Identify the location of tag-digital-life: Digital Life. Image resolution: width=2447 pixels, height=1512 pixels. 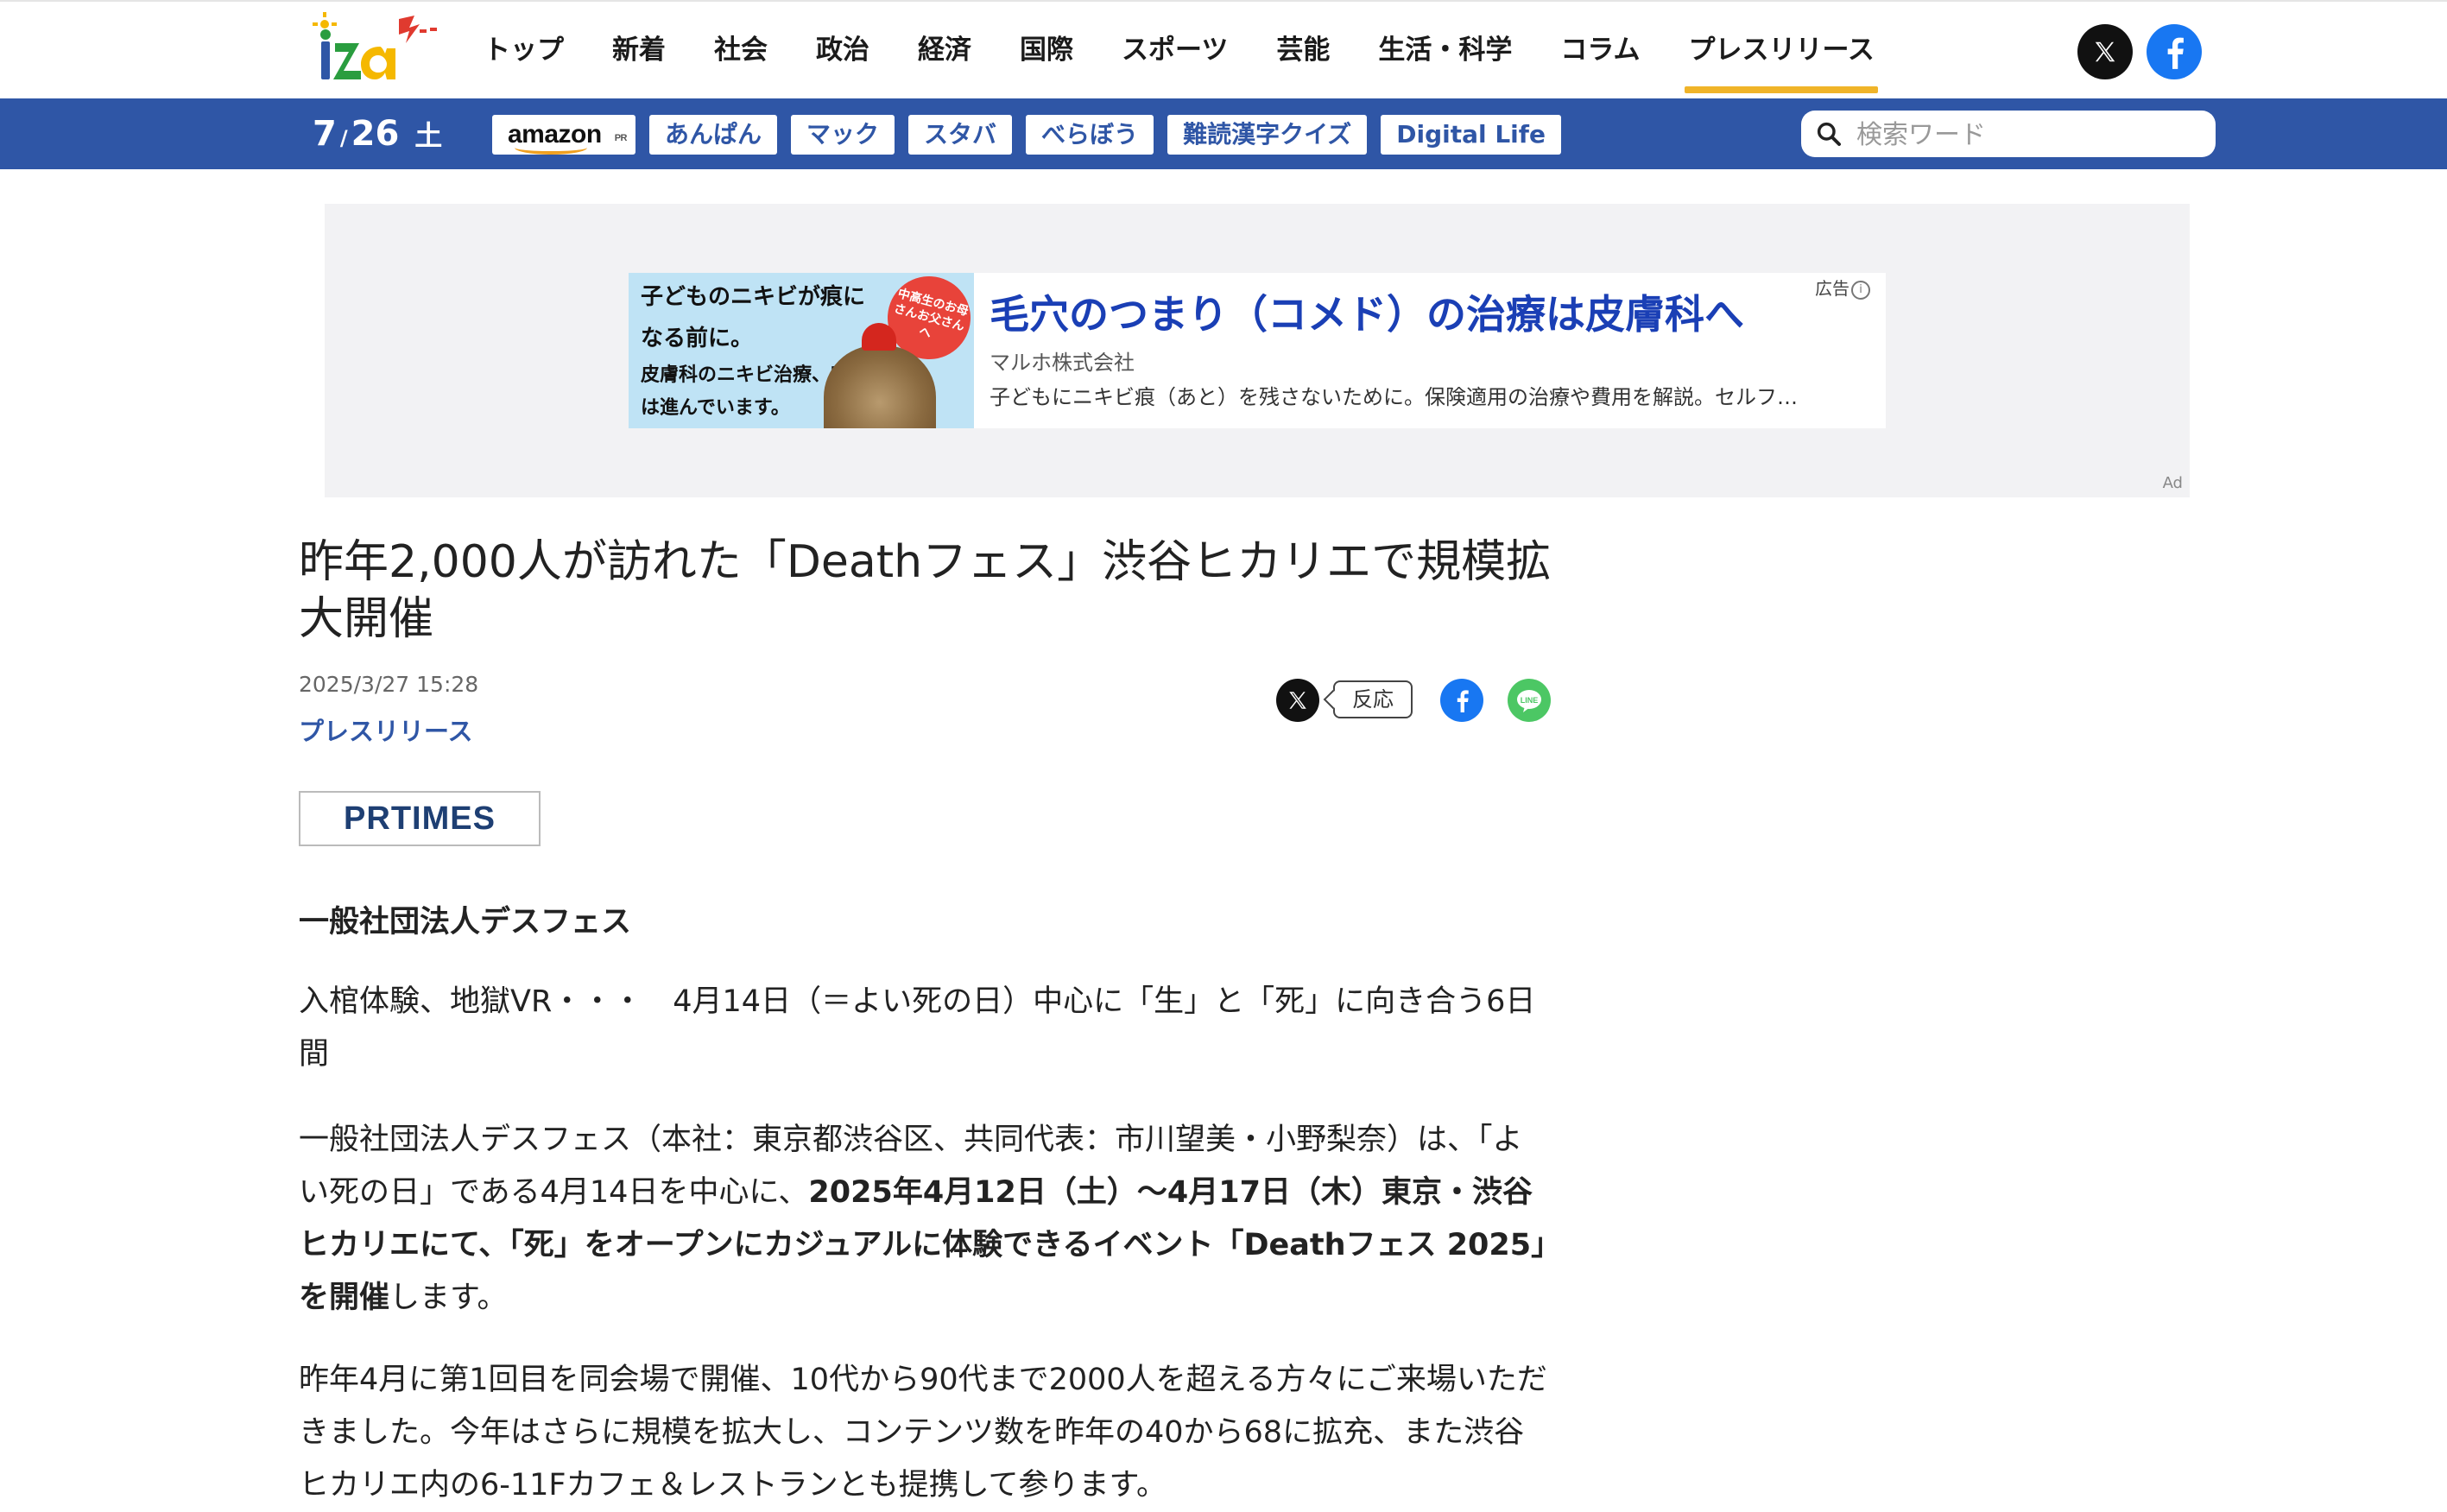
(1471, 135).